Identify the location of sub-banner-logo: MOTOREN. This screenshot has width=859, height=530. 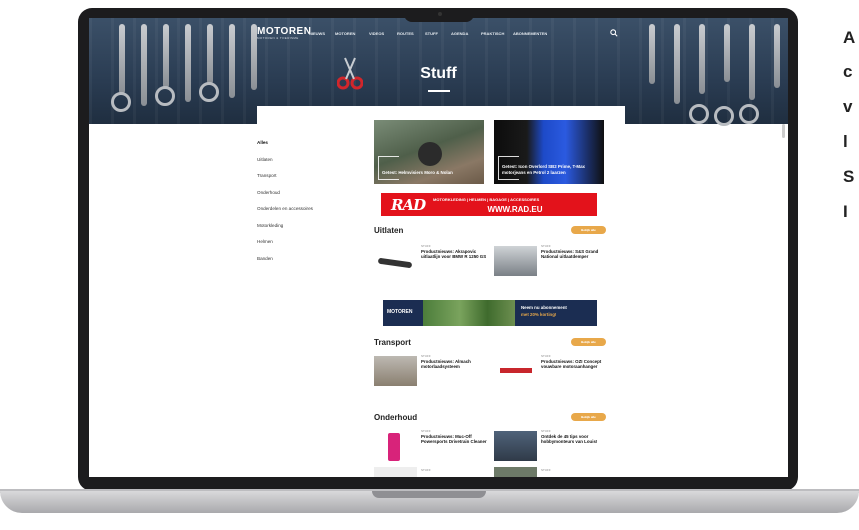
(400, 312).